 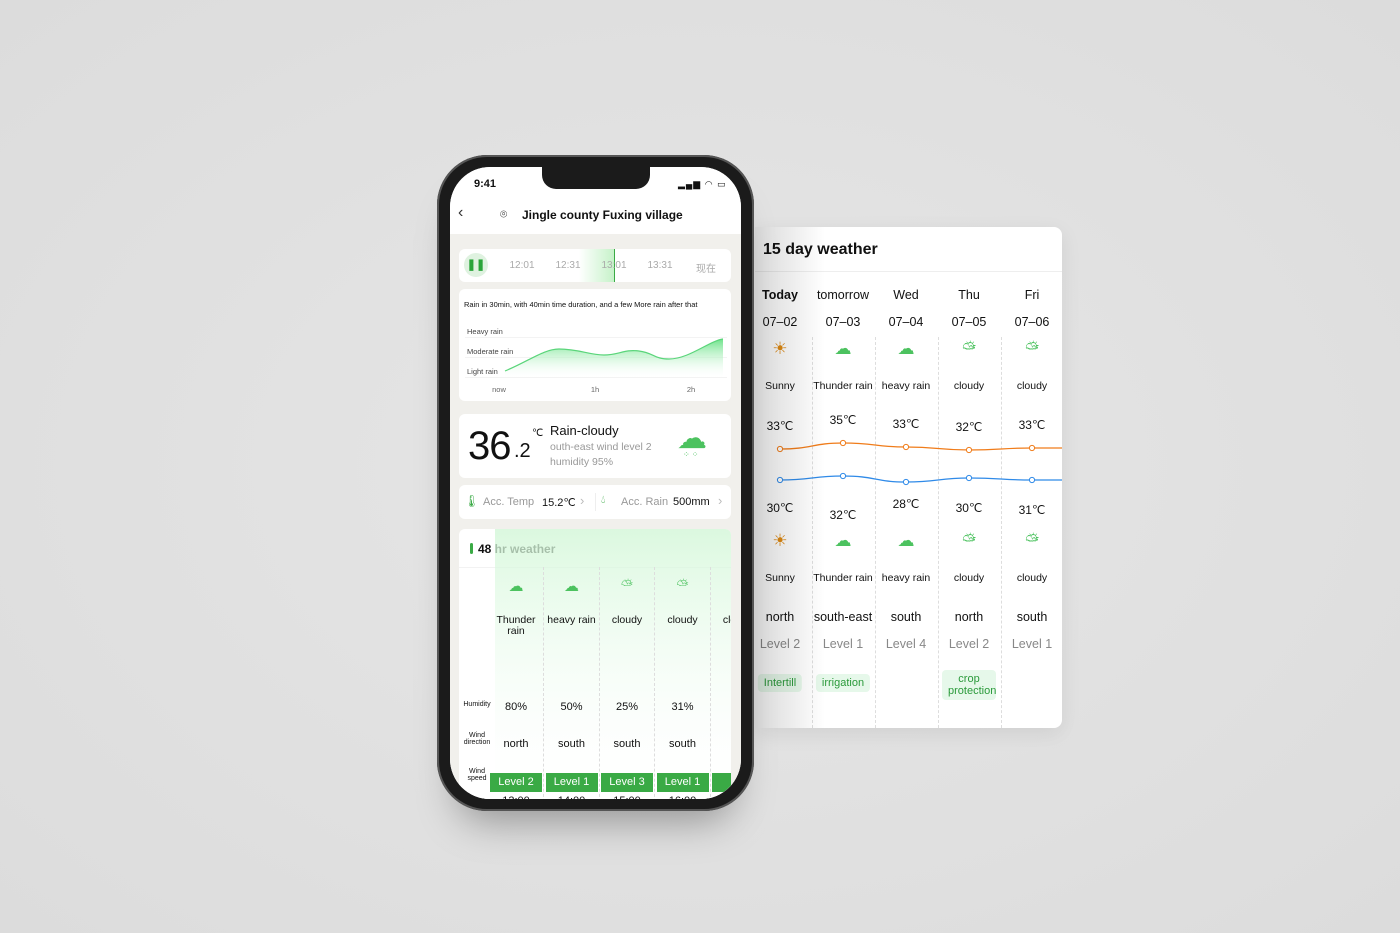 What do you see at coordinates (627, 797) in the screenshot?
I see `hourly-time: 15:00` at bounding box center [627, 797].